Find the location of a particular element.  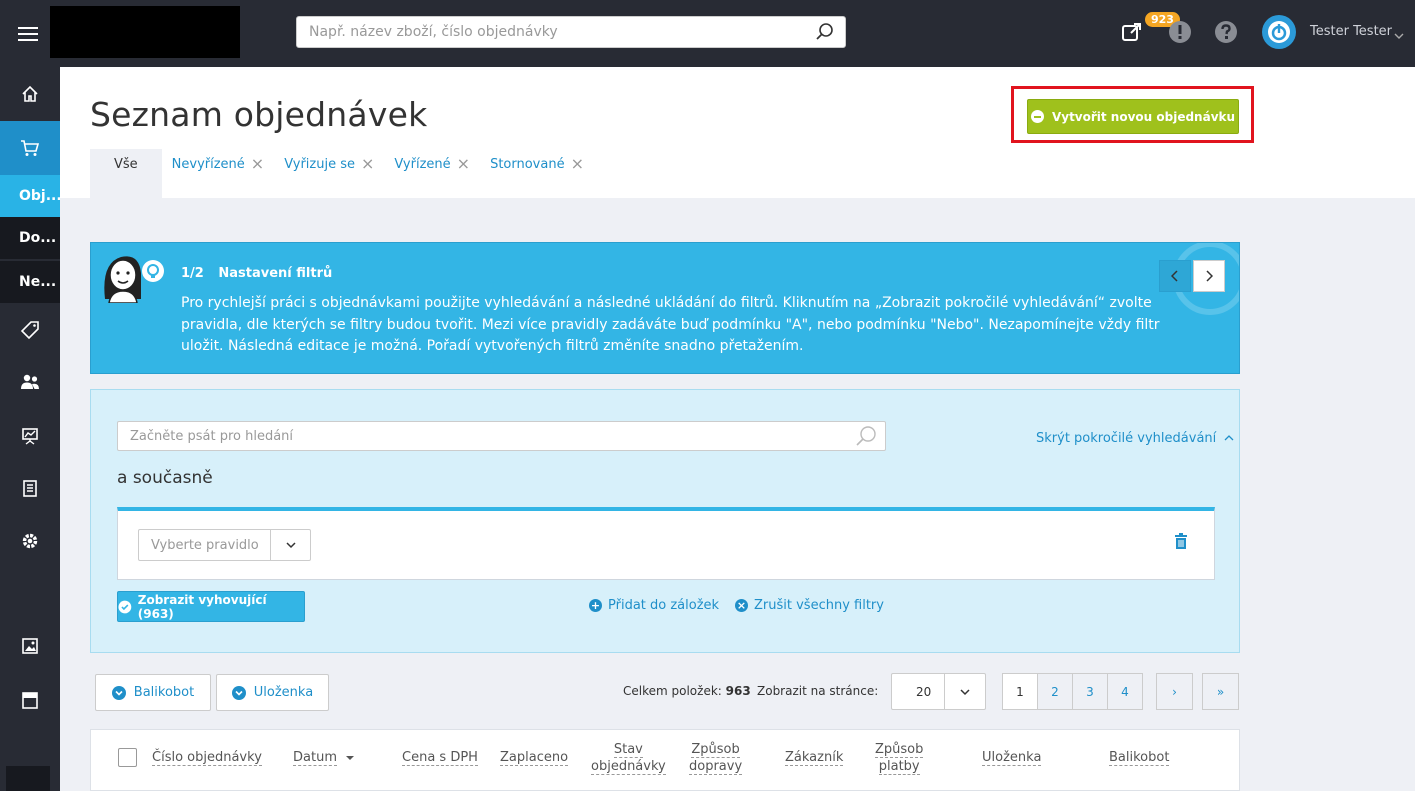

sidebar-item-products is located at coordinates (30, 330).